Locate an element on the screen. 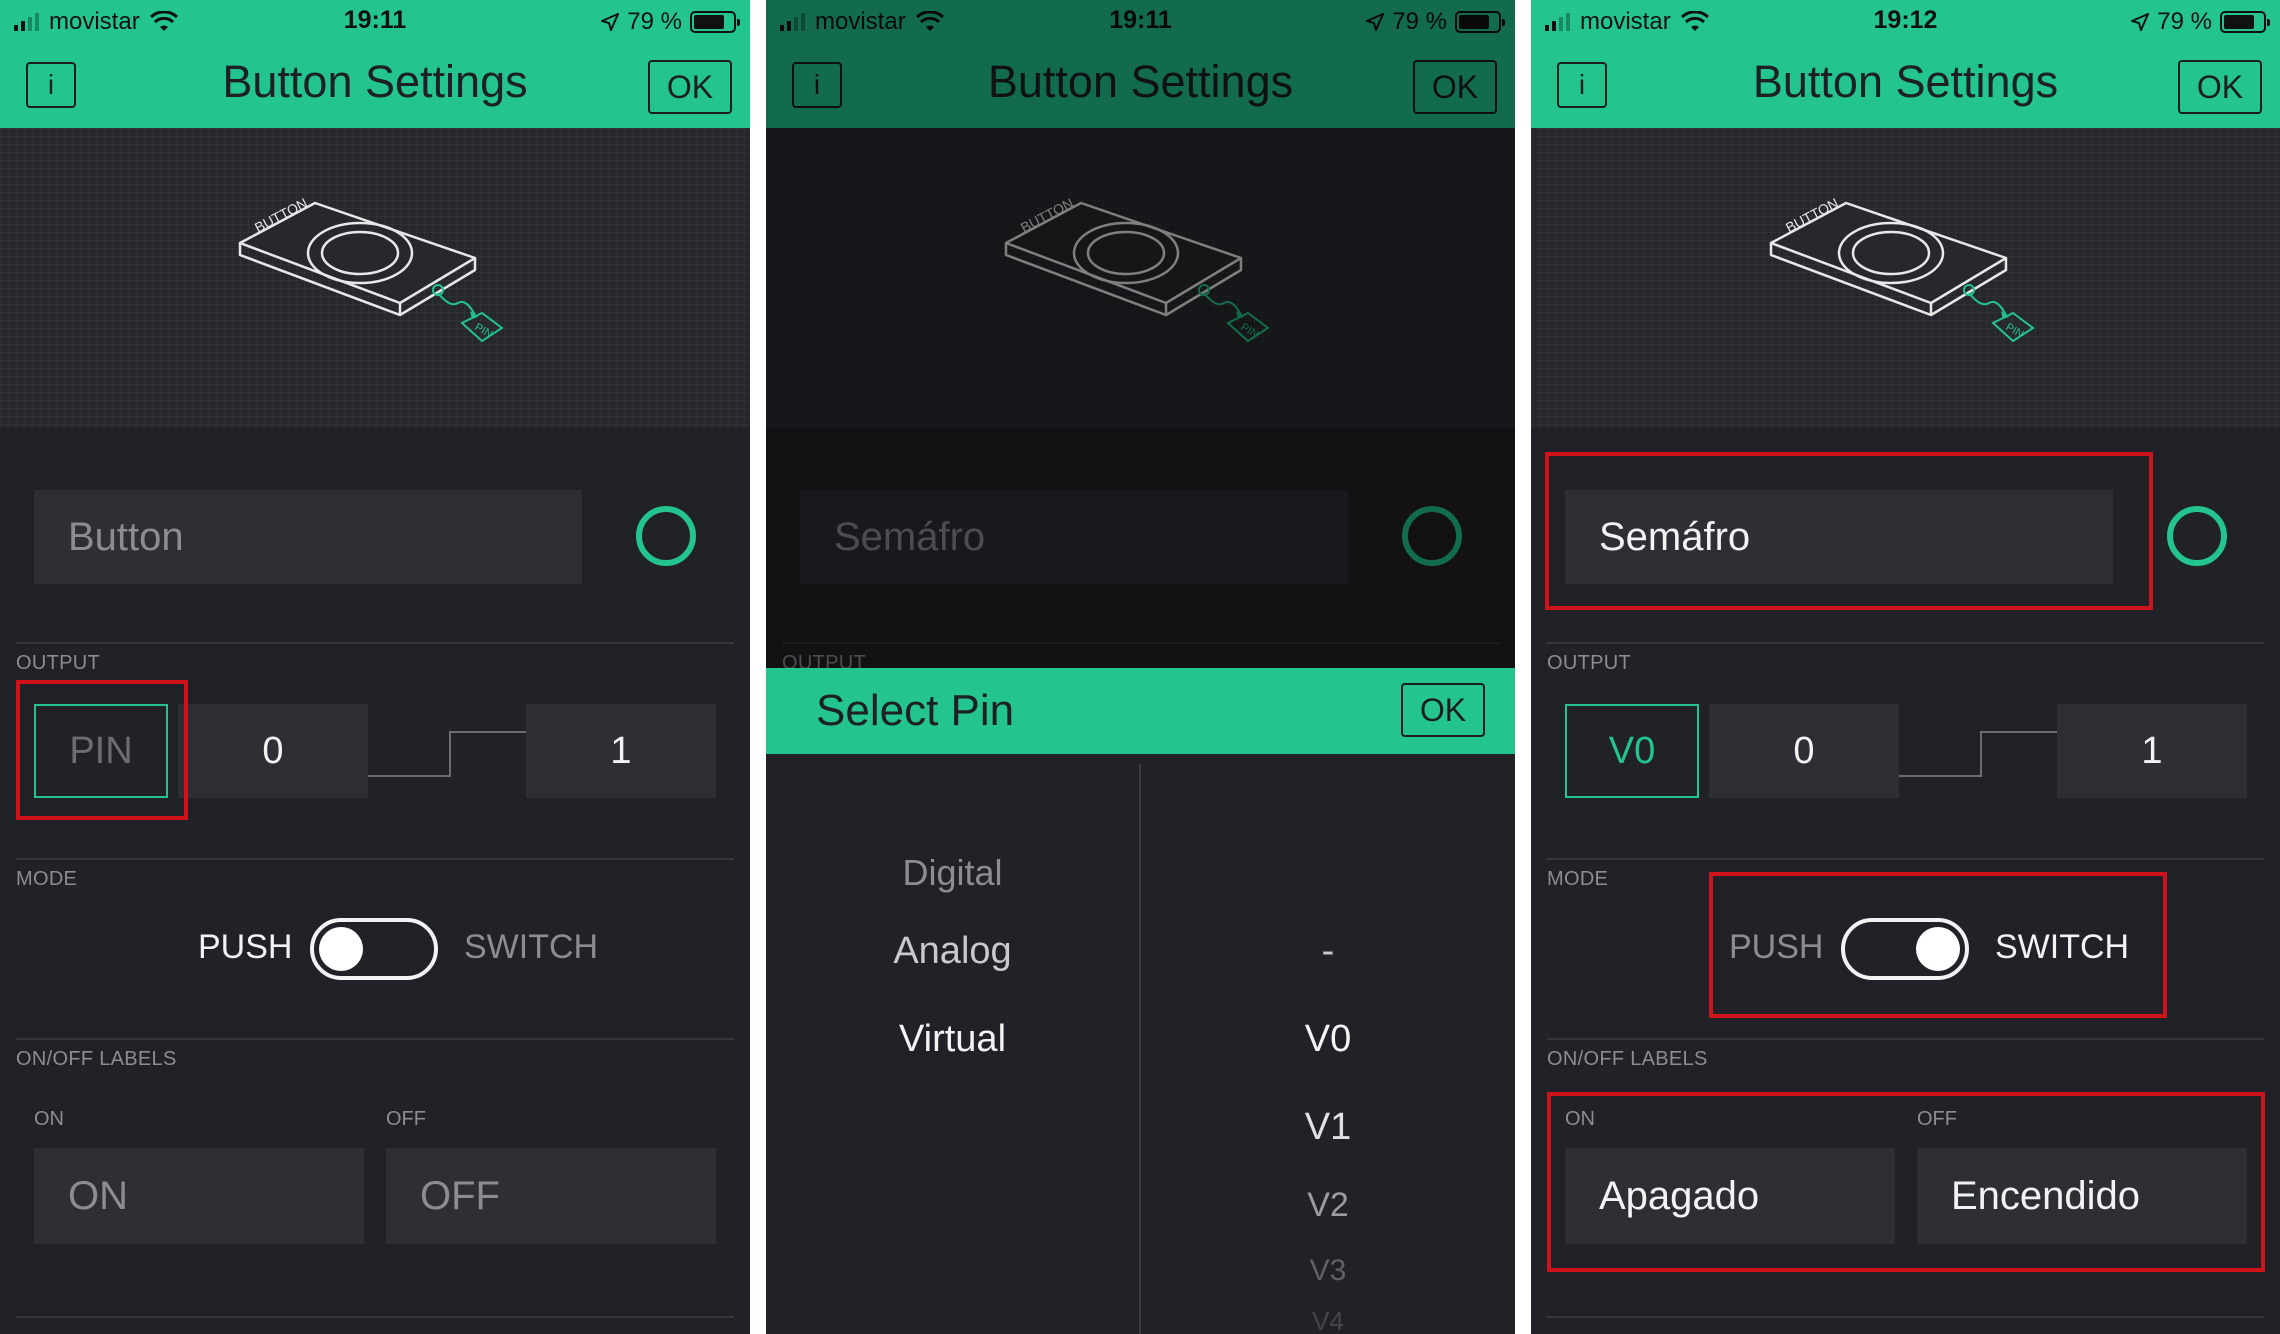 The width and height of the screenshot is (2280, 1334). mode-switch-label: SWITCH is located at coordinates (531, 947).